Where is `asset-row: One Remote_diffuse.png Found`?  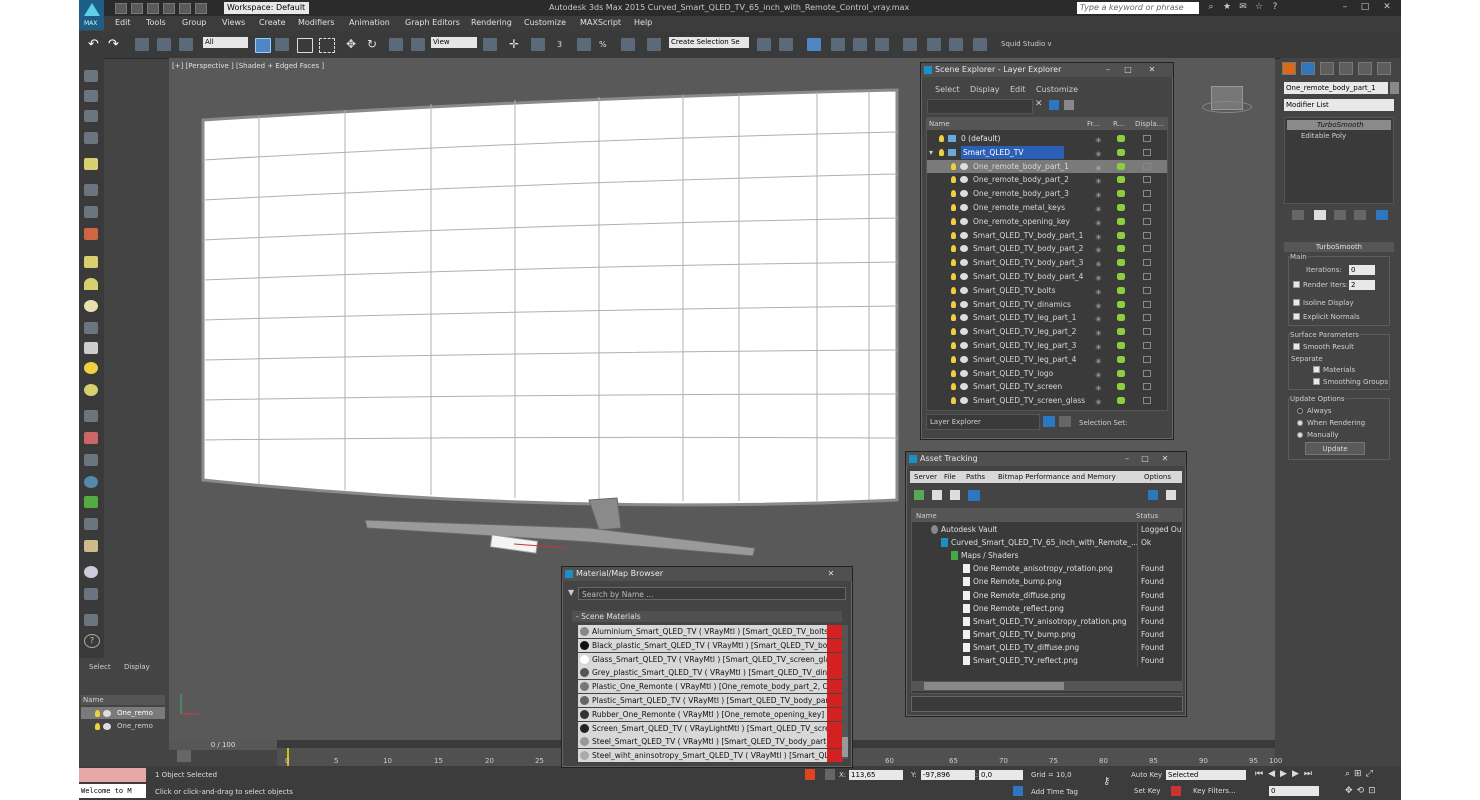 asset-row: One Remote_diffuse.png Found is located at coordinates (1049, 595).